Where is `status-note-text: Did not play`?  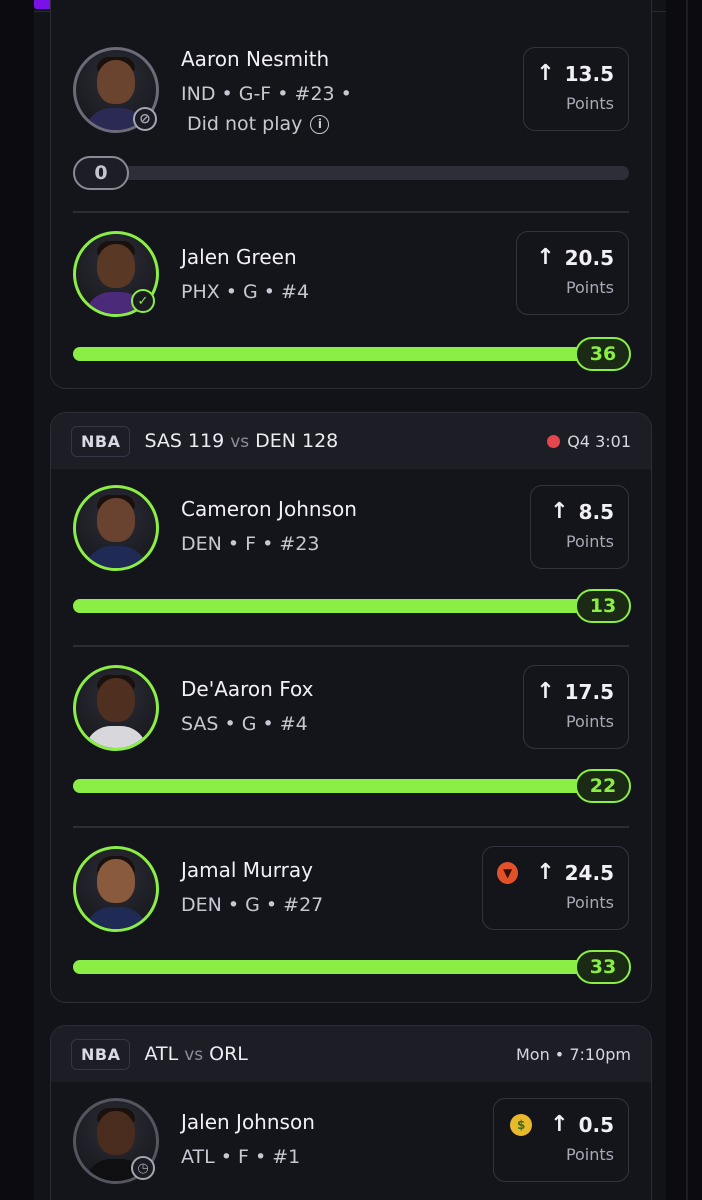
status-note-text: Did not play is located at coordinates (245, 124).